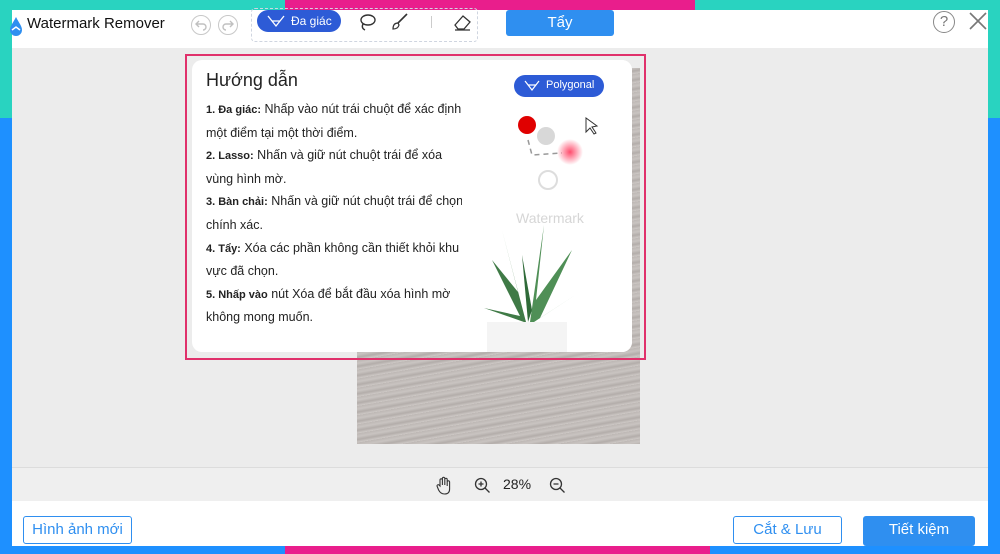 This screenshot has height=554, width=1000. I want to click on brush-icon, so click(400, 22).